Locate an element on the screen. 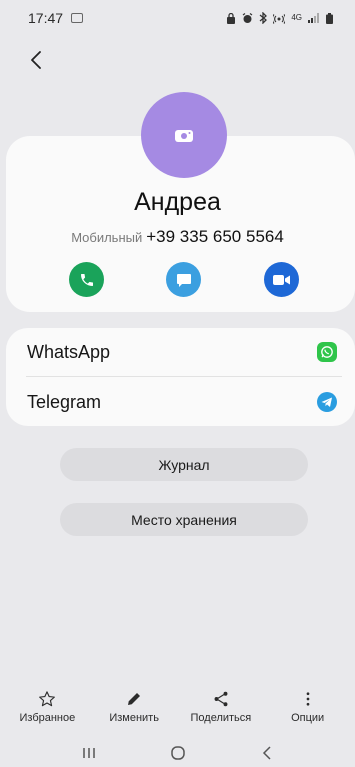 The image size is (355, 767). alarm-icon is located at coordinates (247, 17).